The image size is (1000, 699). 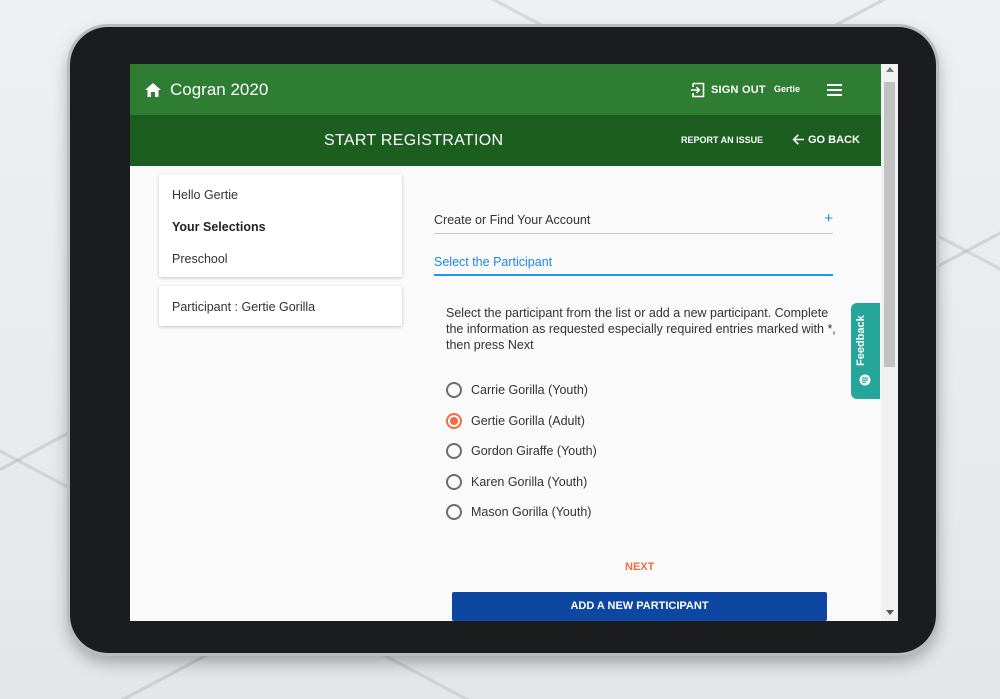 I want to click on radio-label: Gertie Gorilla (Adult), so click(x=528, y=421).